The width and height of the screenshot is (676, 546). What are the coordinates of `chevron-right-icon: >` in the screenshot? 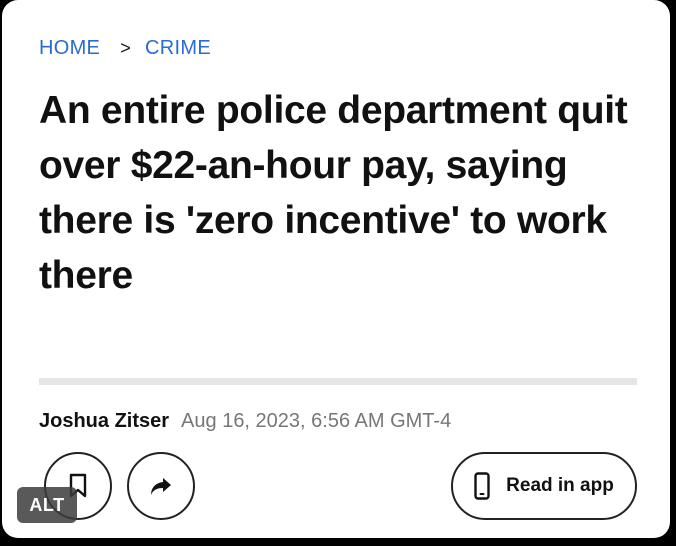 It's located at (126, 48).